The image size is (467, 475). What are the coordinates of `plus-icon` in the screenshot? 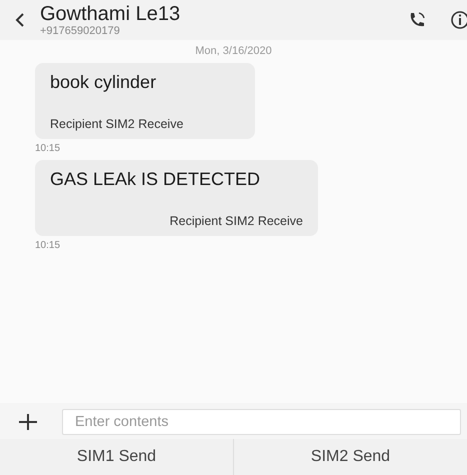 It's located at (28, 422).